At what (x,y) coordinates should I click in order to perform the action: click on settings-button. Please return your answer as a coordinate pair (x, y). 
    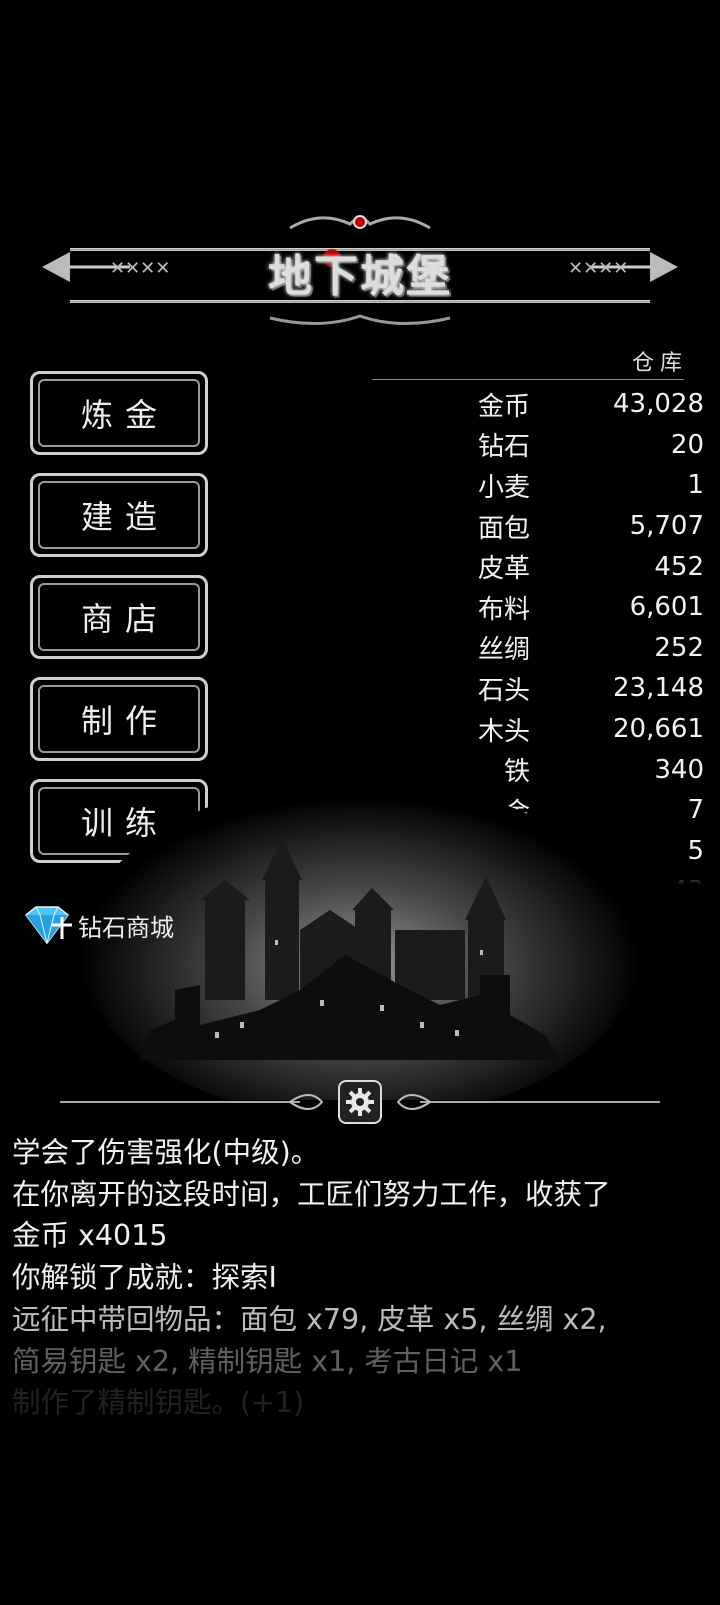
    Looking at the image, I should click on (360, 1102).